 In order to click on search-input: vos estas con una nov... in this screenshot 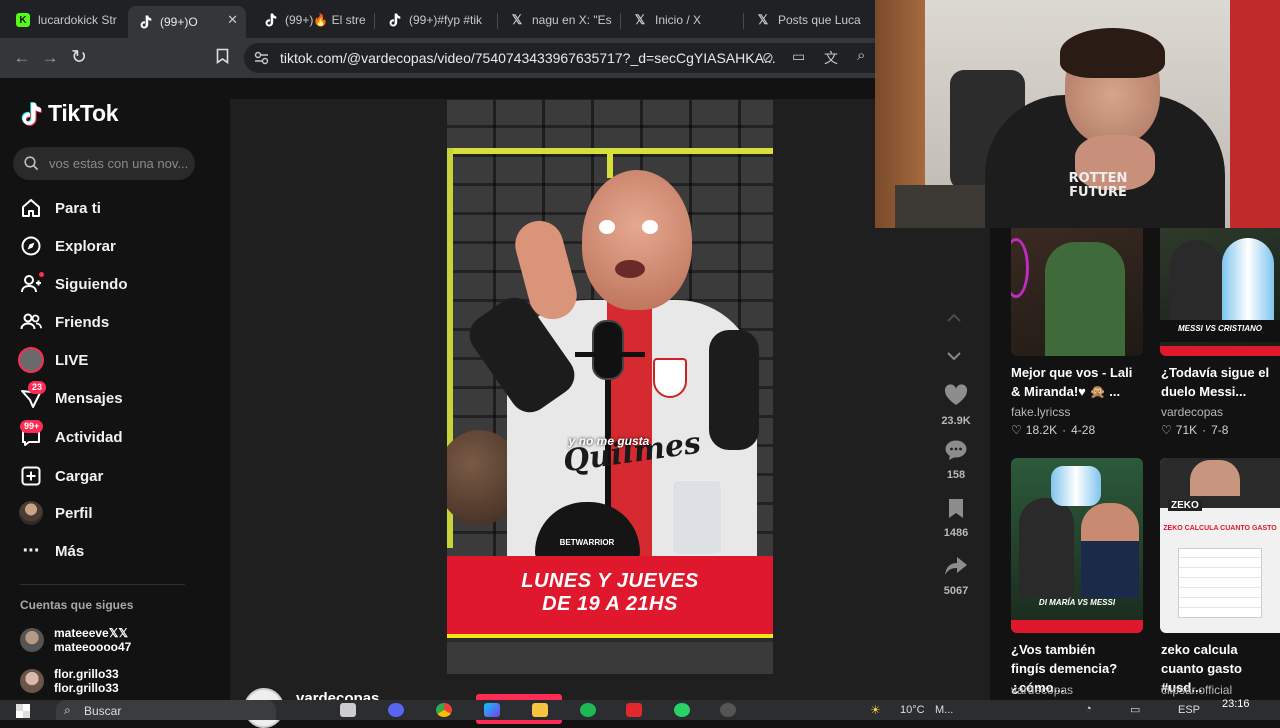, I will do `click(104, 163)`.